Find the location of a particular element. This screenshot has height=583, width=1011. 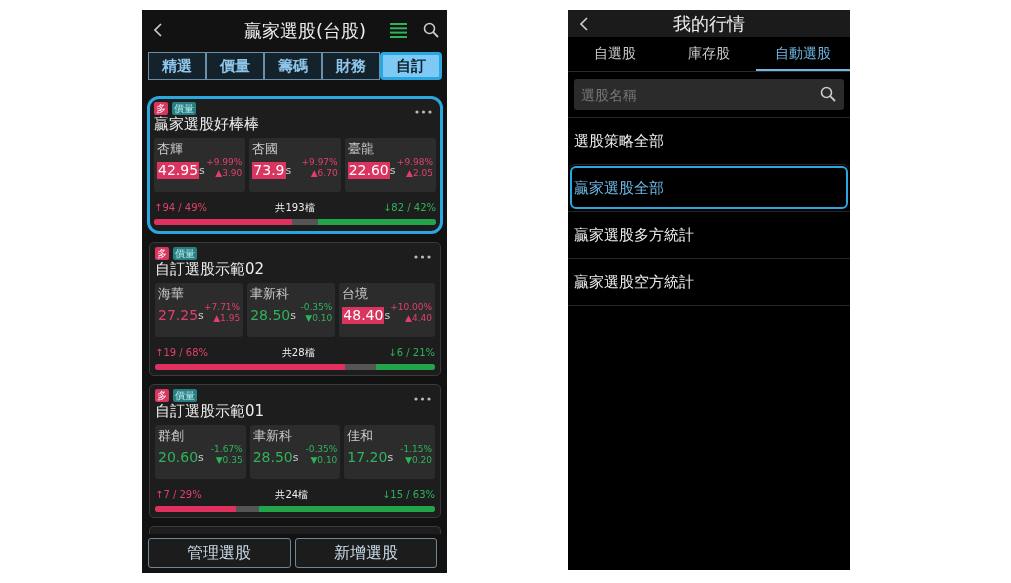

footer-button: 管理選股 is located at coordinates (219, 553).